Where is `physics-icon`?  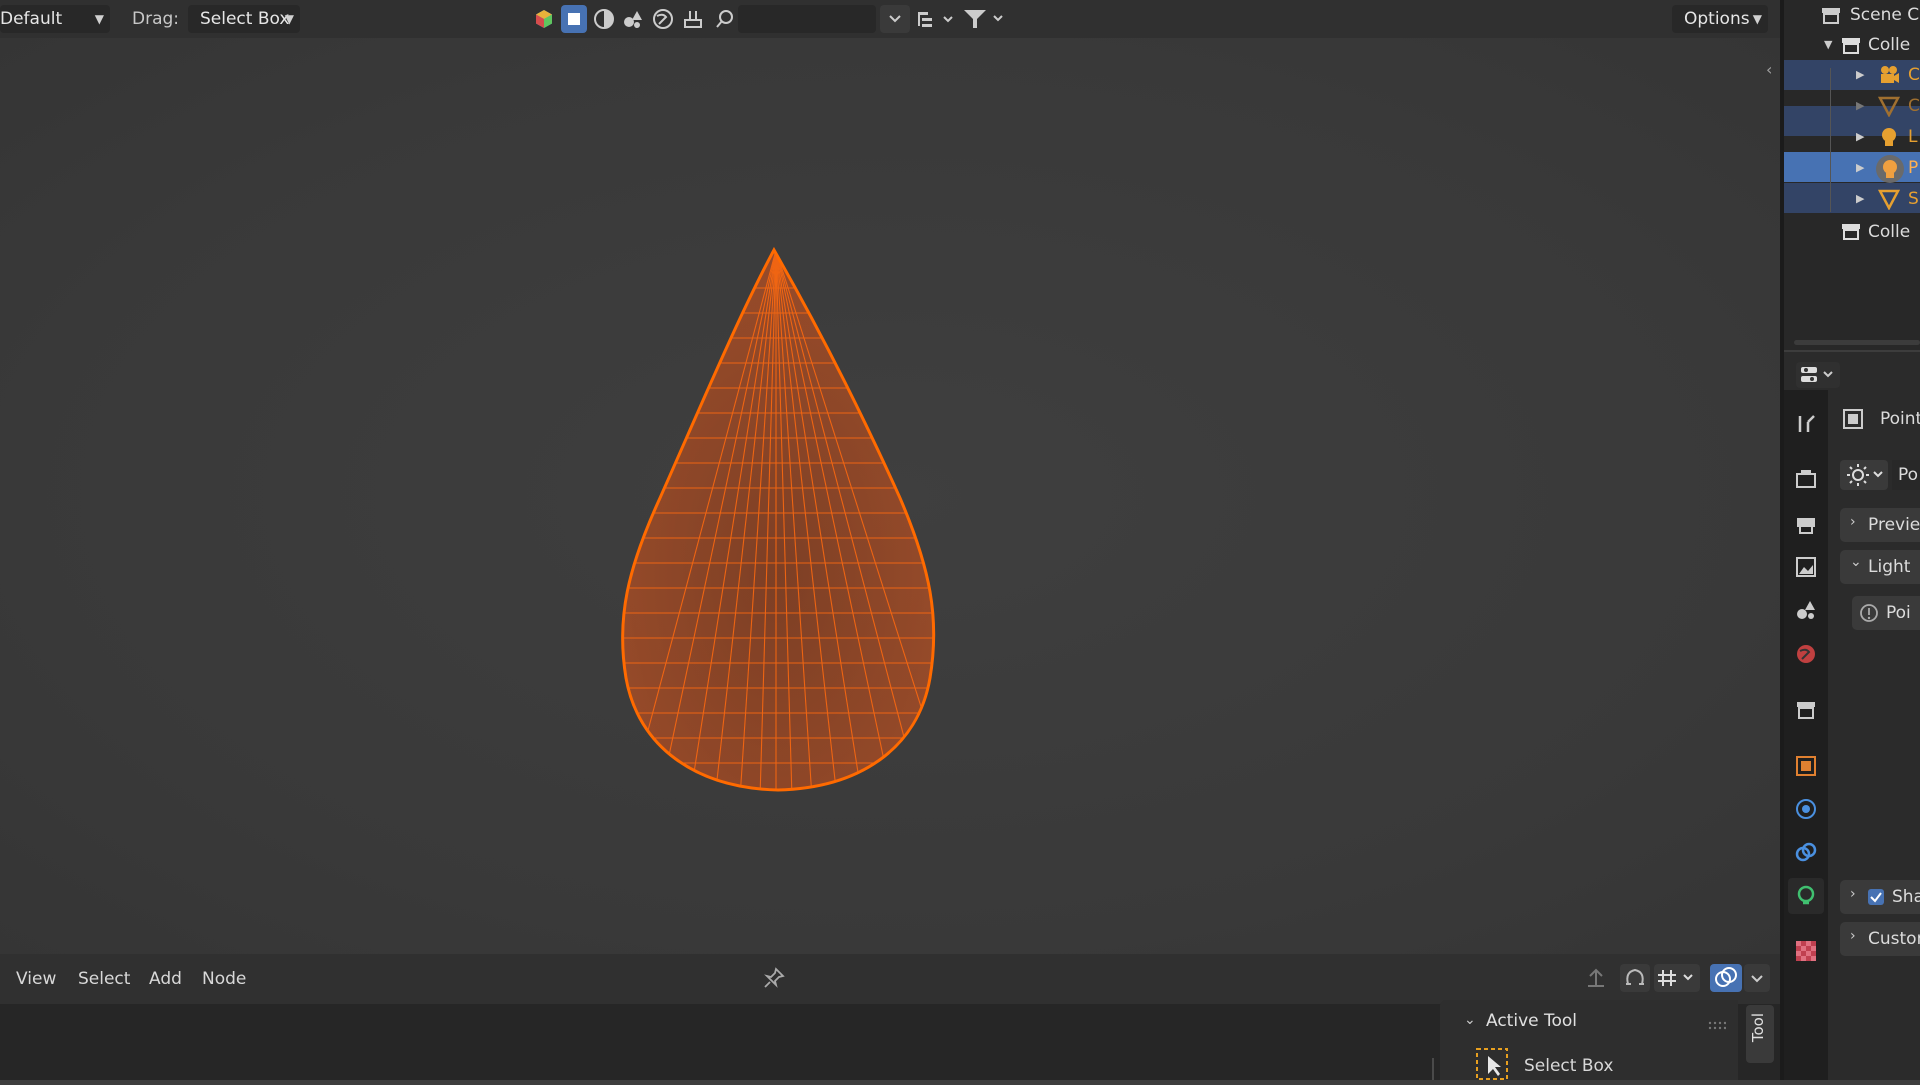
physics-icon is located at coordinates (1806, 809).